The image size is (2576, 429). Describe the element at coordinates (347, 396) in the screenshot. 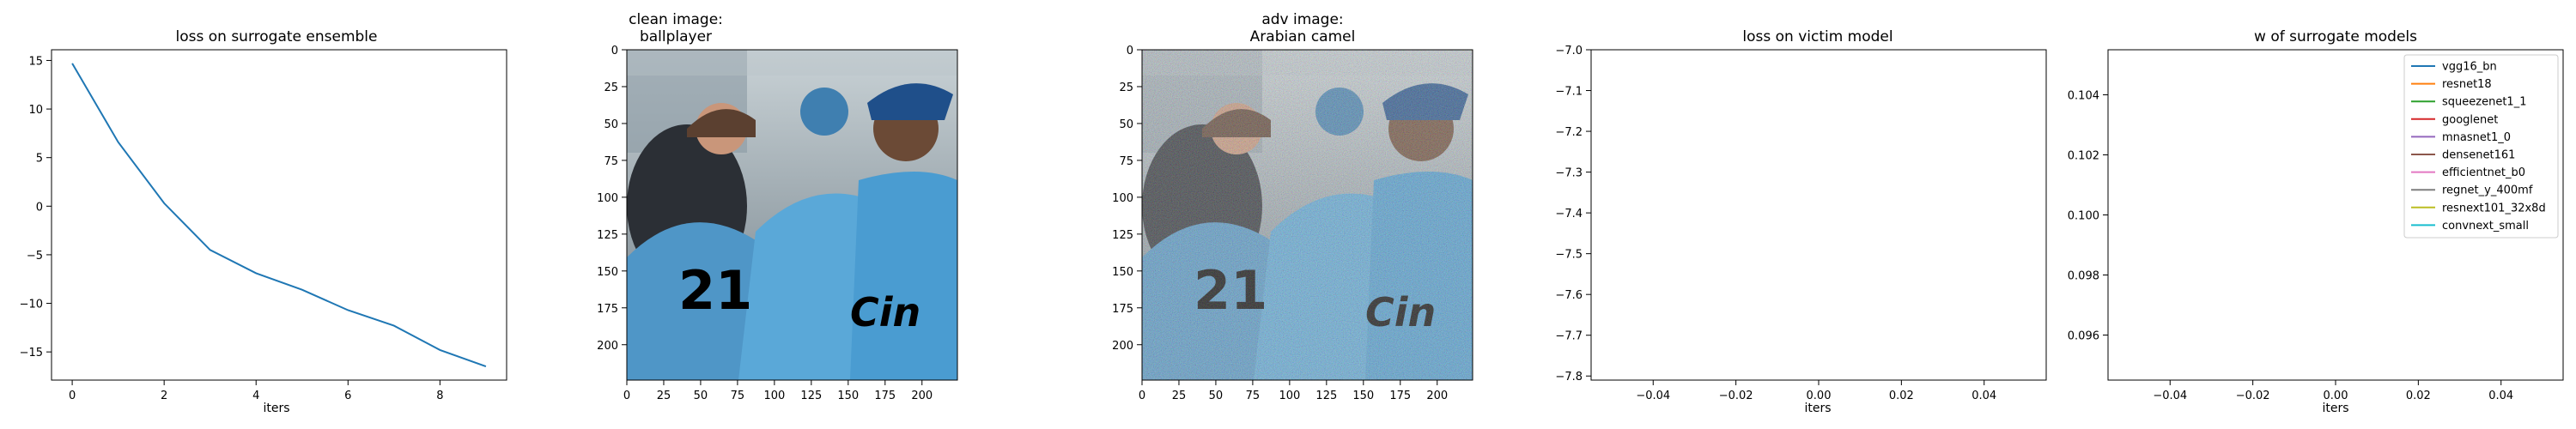

I see `x-tick-label: 6` at that location.